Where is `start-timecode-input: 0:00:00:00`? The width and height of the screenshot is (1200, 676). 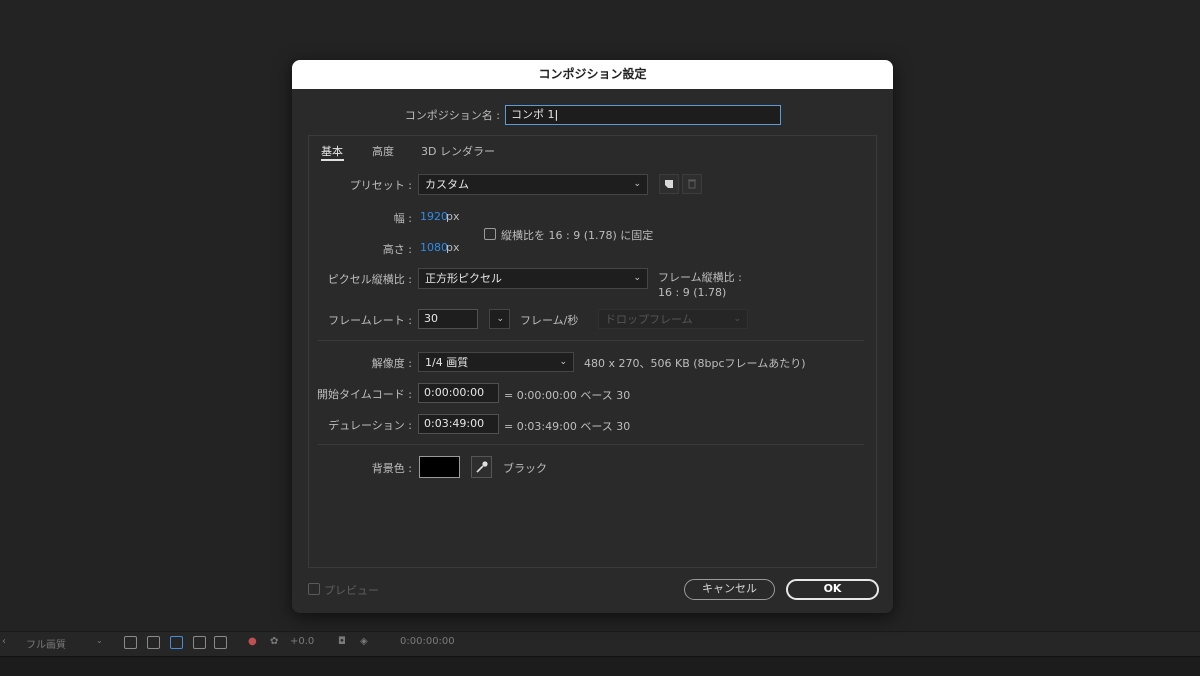
start-timecode-input: 0:00:00:00 is located at coordinates (458, 393).